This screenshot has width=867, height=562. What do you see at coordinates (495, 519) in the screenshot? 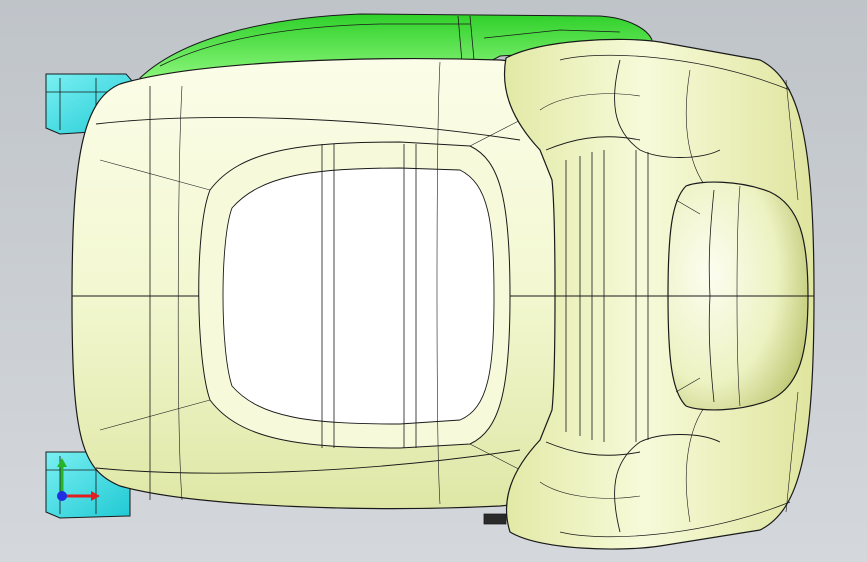
I see `adjuster-mechanism` at bounding box center [495, 519].